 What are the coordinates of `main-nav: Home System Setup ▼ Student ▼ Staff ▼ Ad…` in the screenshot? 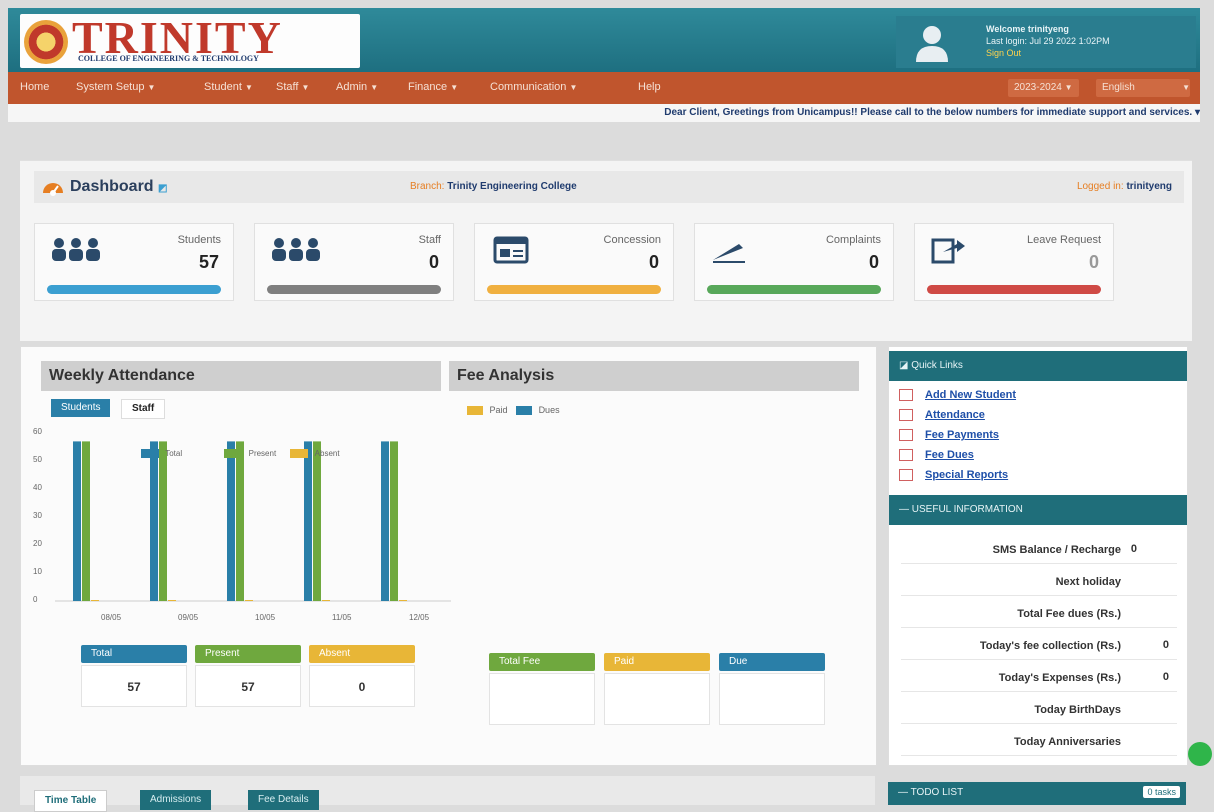 It's located at (604, 88).